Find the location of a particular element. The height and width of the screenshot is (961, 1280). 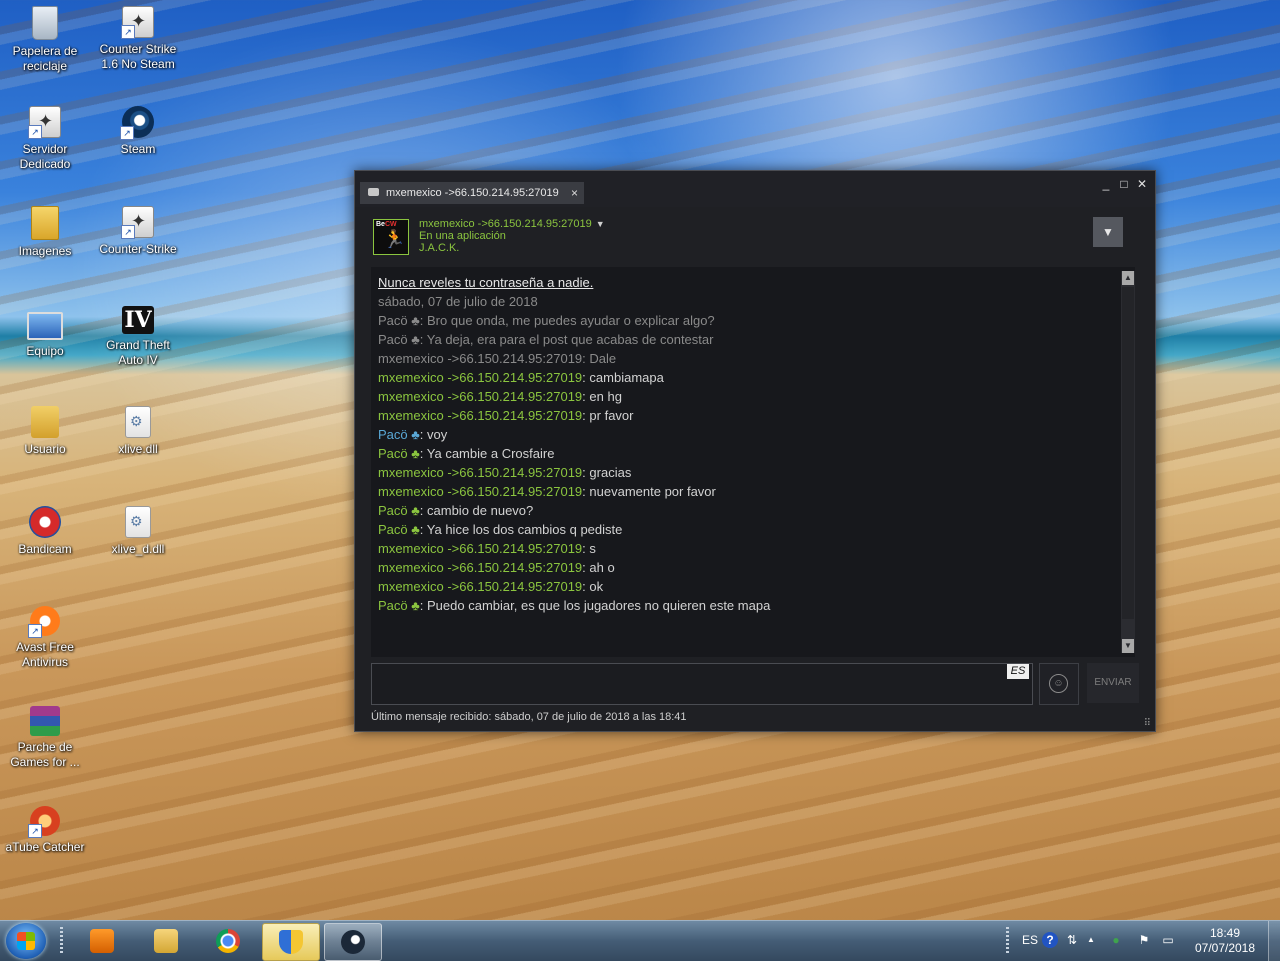

message-scrollbar: ▲ ▼ is located at coordinates (1128, 462).